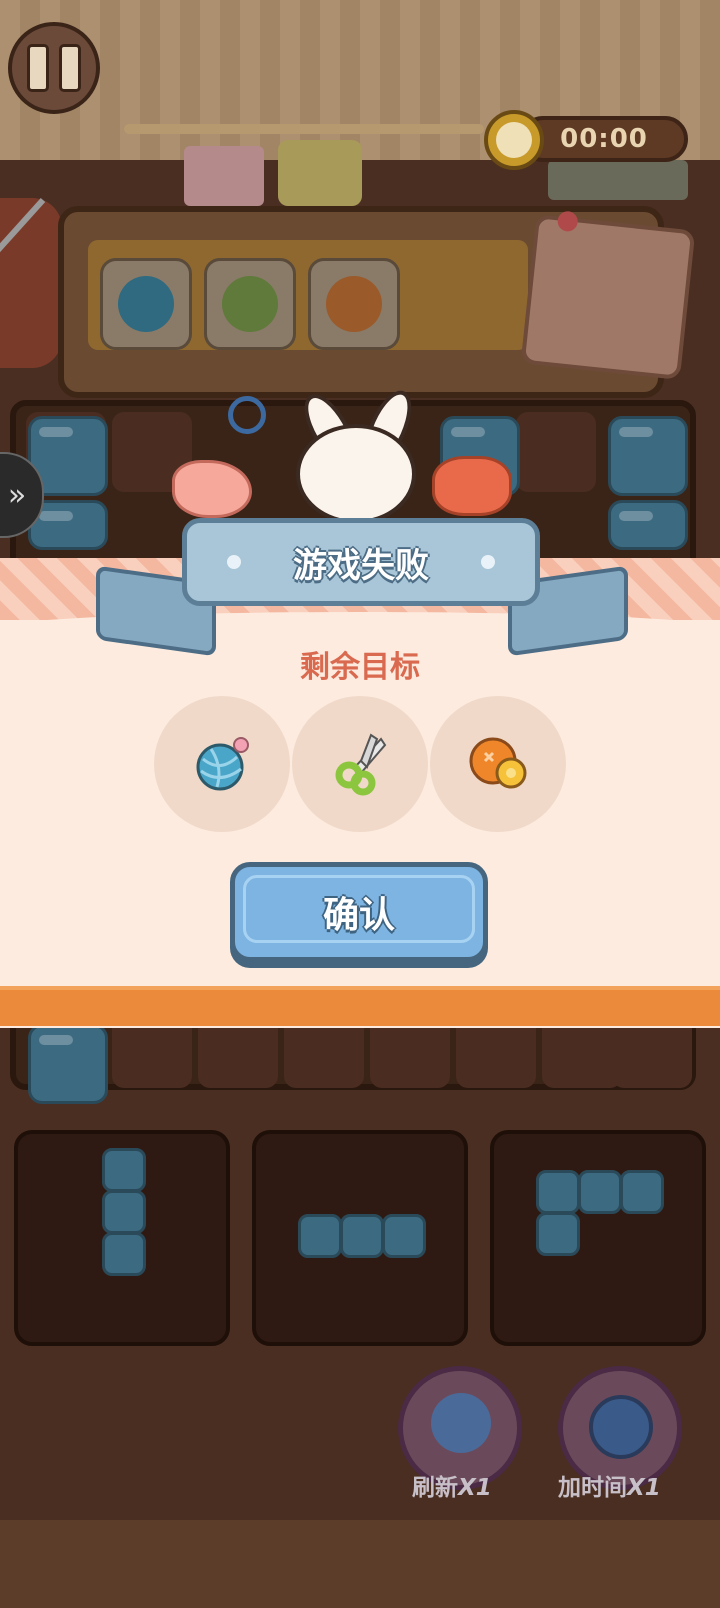 The height and width of the screenshot is (1608, 720). I want to click on refresh-label: 刷新X1, so click(452, 1485).